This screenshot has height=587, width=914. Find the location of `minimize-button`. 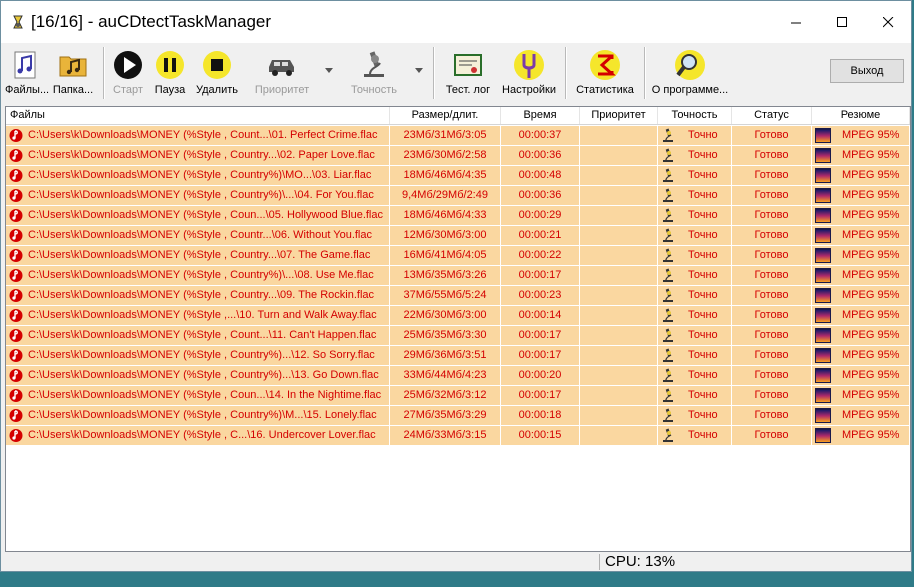

minimize-button is located at coordinates (796, 22).